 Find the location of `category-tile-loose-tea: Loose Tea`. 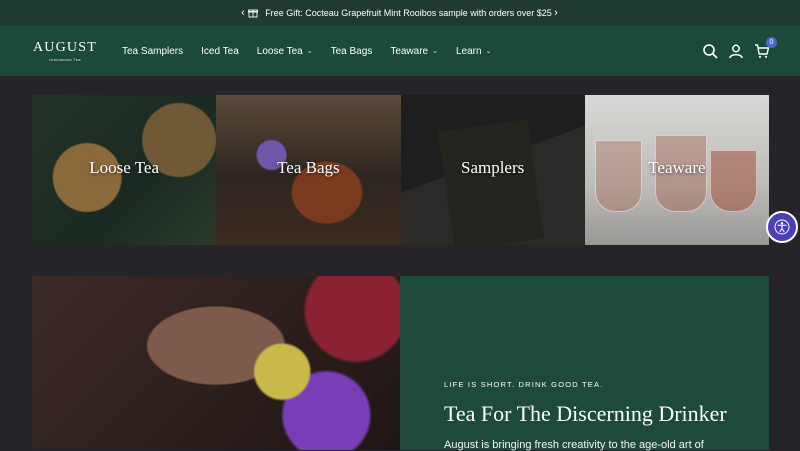

category-tile-loose-tea: Loose Tea is located at coordinates (124, 170).